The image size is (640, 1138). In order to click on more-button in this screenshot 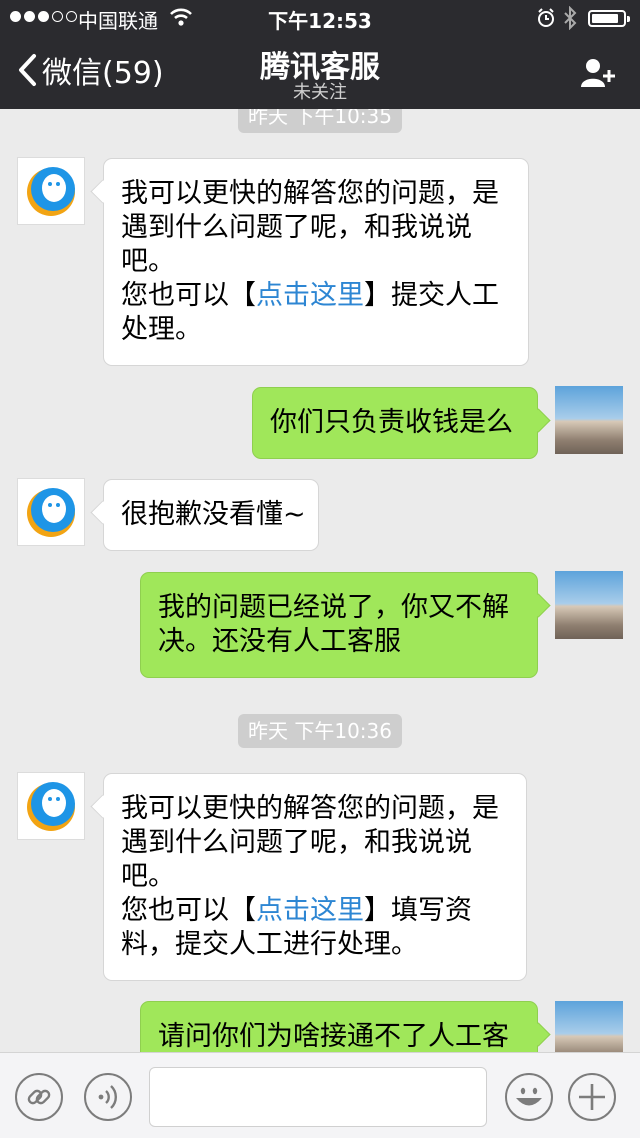, I will do `click(592, 1097)`.